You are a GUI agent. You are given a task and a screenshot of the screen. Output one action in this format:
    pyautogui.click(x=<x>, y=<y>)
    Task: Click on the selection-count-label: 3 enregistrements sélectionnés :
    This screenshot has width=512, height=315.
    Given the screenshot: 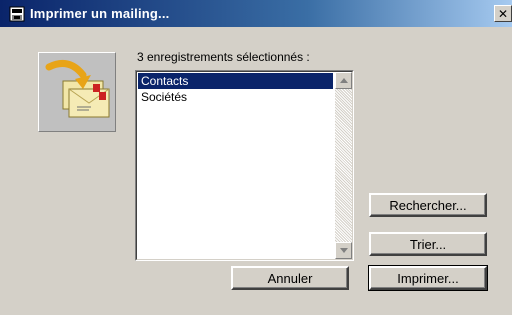 What is the action you would take?
    pyautogui.click(x=223, y=57)
    